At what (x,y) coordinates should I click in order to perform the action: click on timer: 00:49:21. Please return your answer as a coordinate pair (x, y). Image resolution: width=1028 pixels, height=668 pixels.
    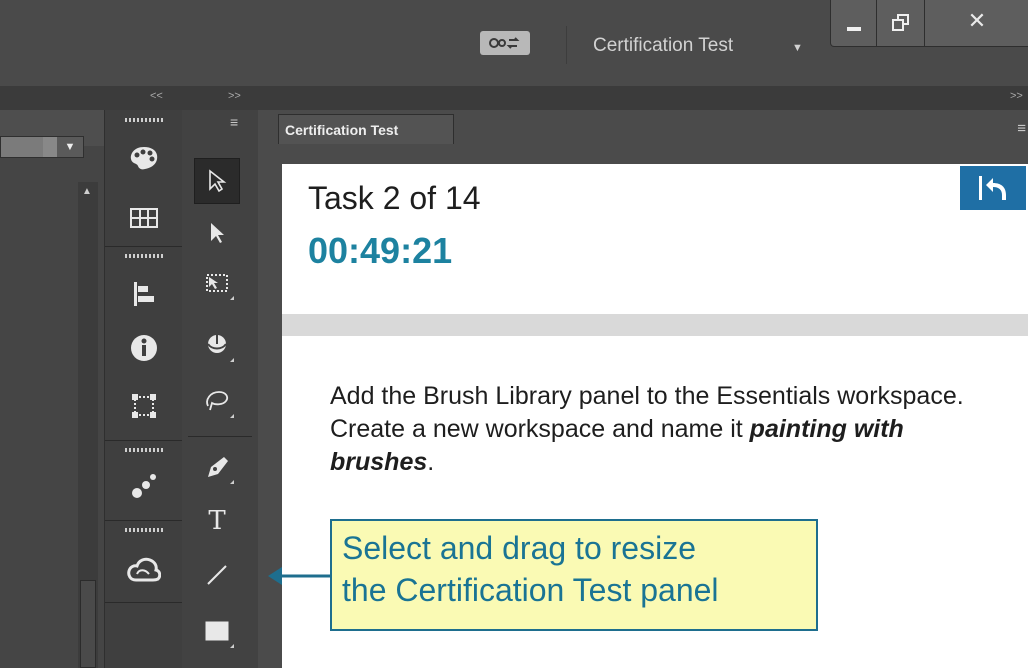
    Looking at the image, I should click on (380, 250).